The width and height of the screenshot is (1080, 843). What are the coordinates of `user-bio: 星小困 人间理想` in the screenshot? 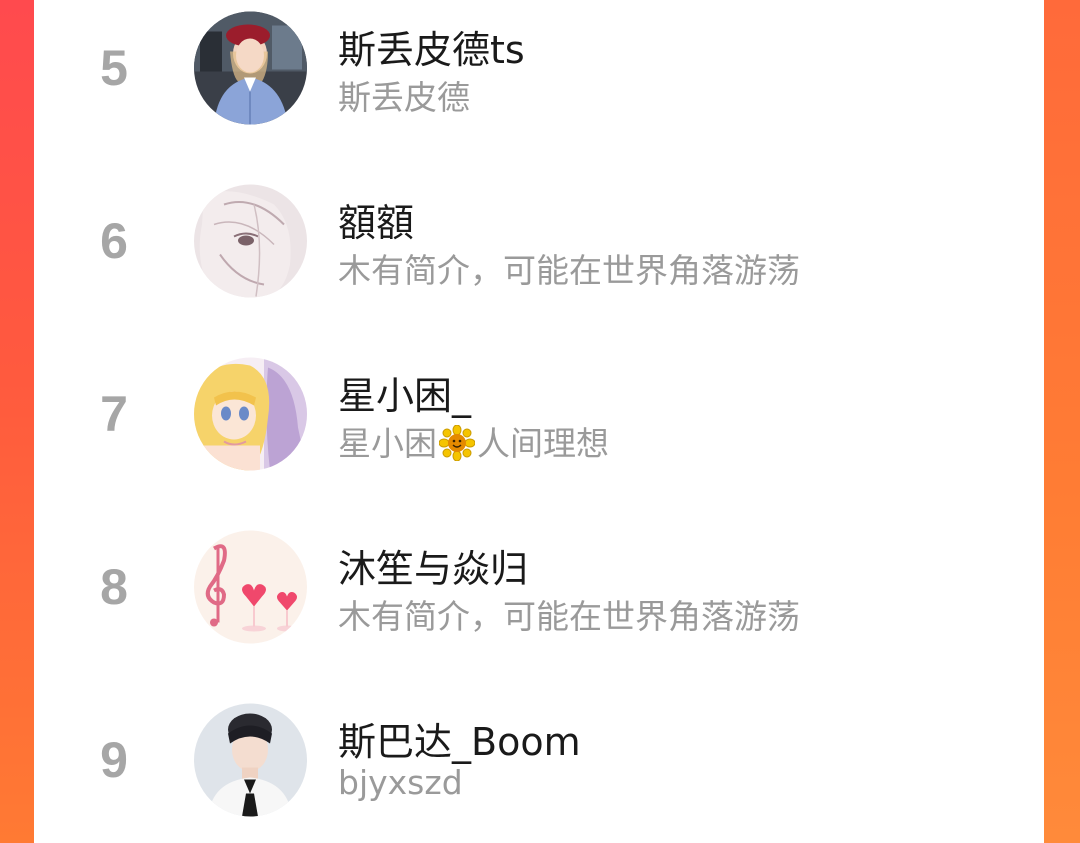 It's located at (473, 441).